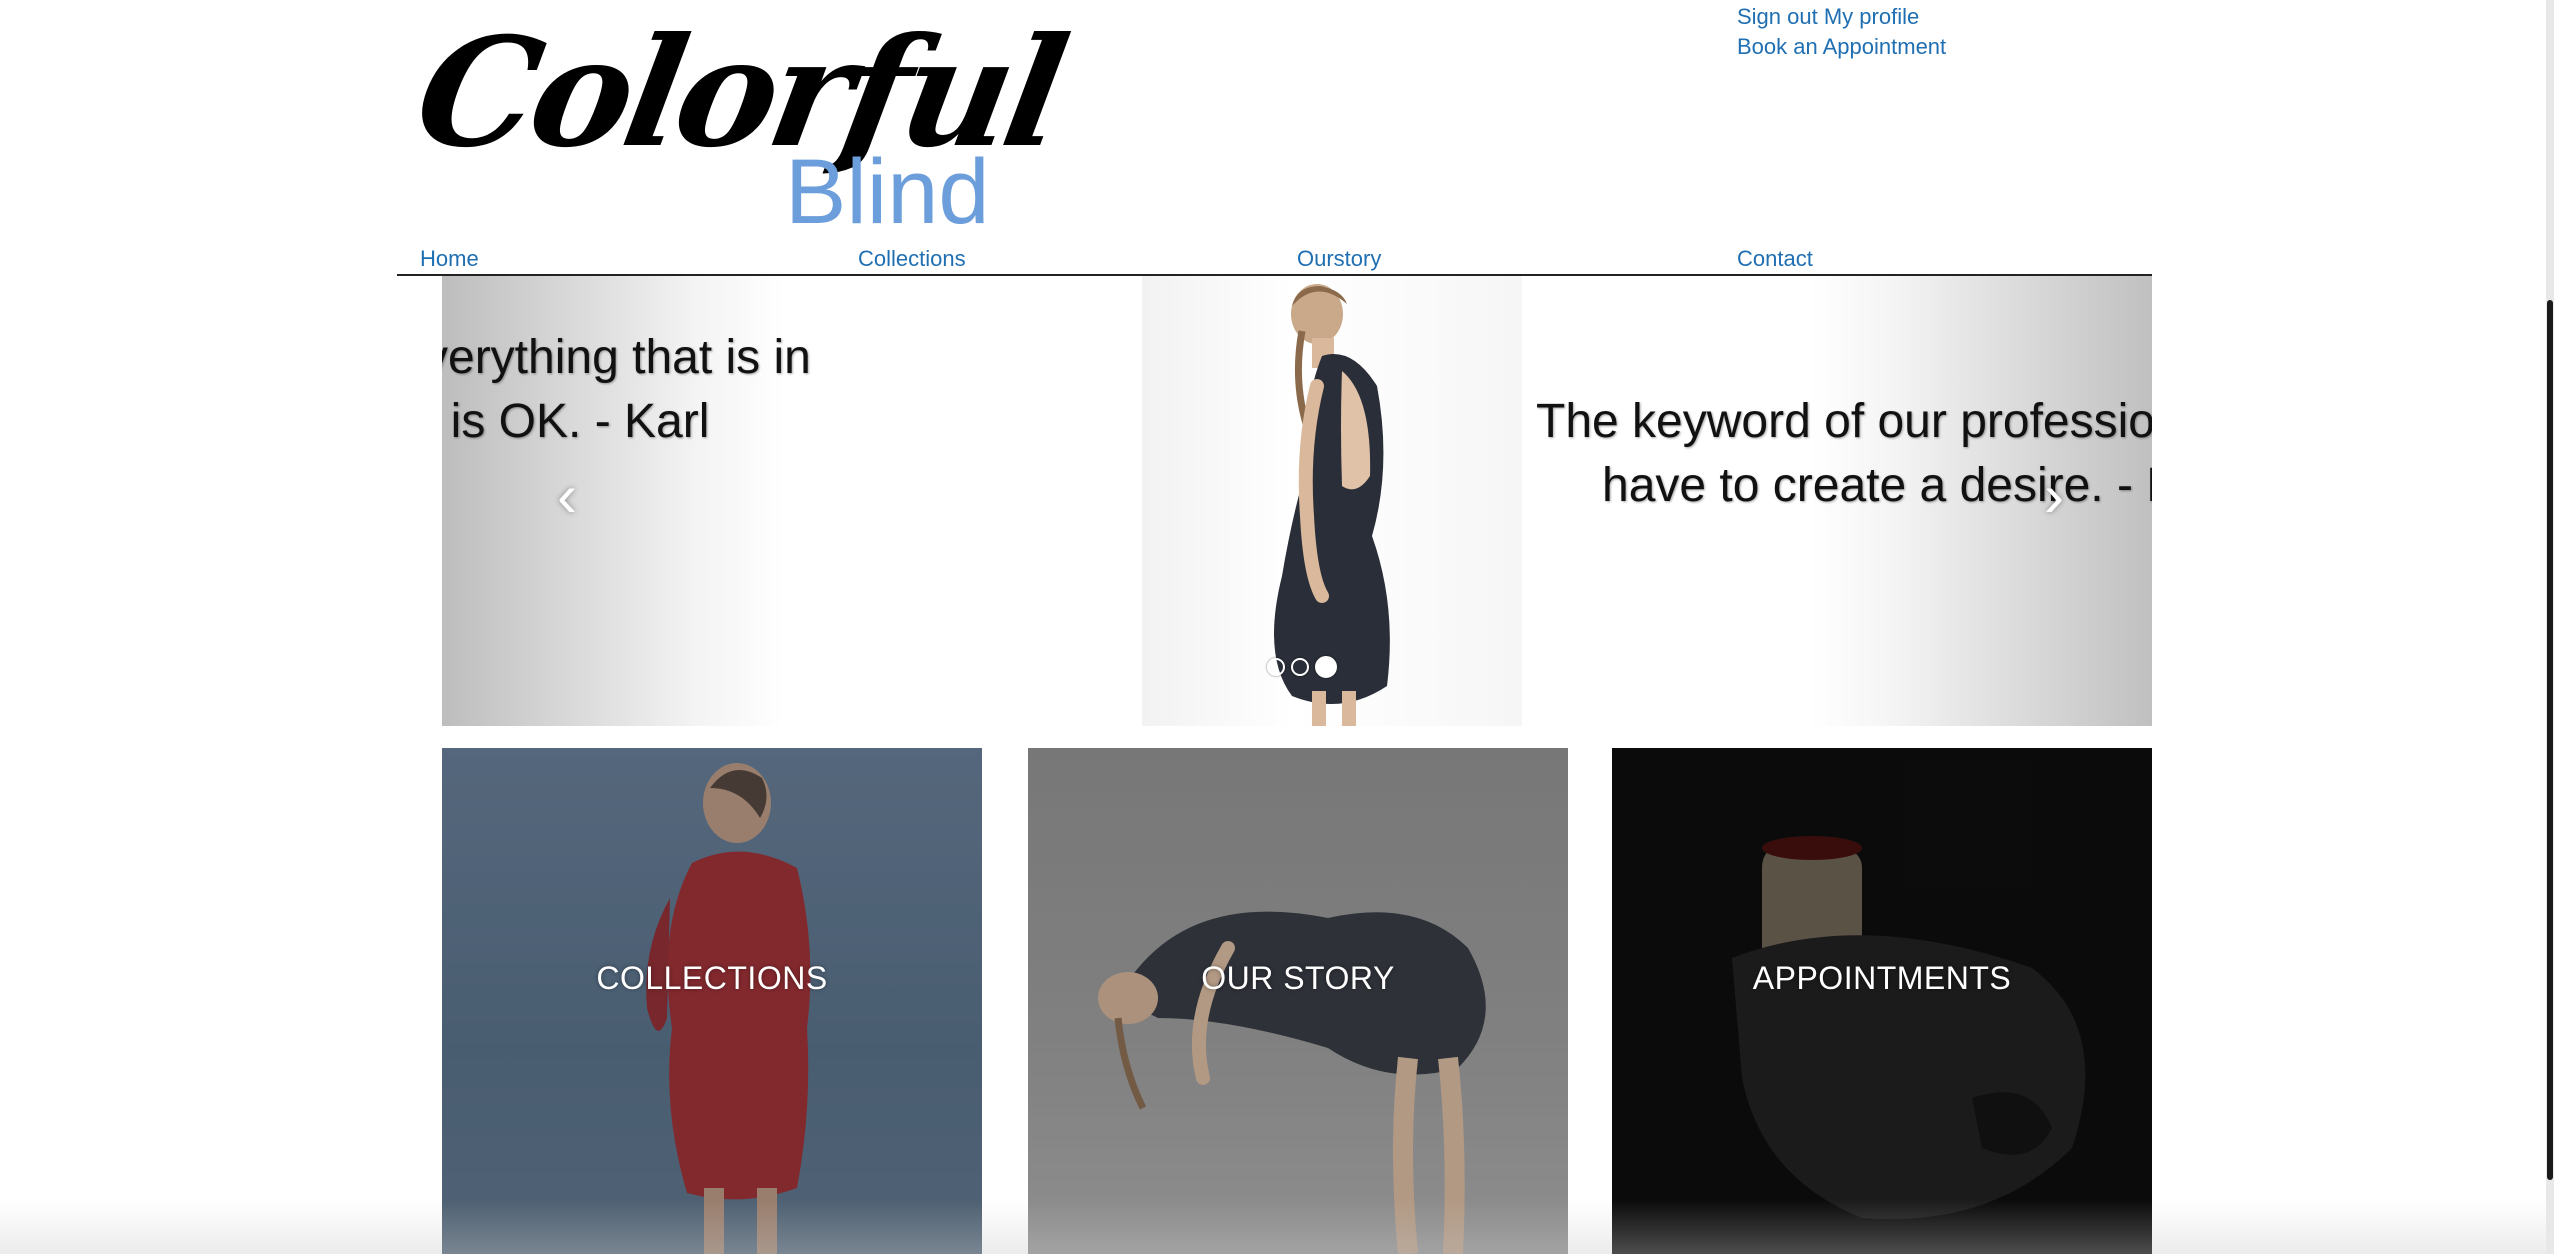  What do you see at coordinates (1777, 16) in the screenshot?
I see `sign-out-link: Sign out` at bounding box center [1777, 16].